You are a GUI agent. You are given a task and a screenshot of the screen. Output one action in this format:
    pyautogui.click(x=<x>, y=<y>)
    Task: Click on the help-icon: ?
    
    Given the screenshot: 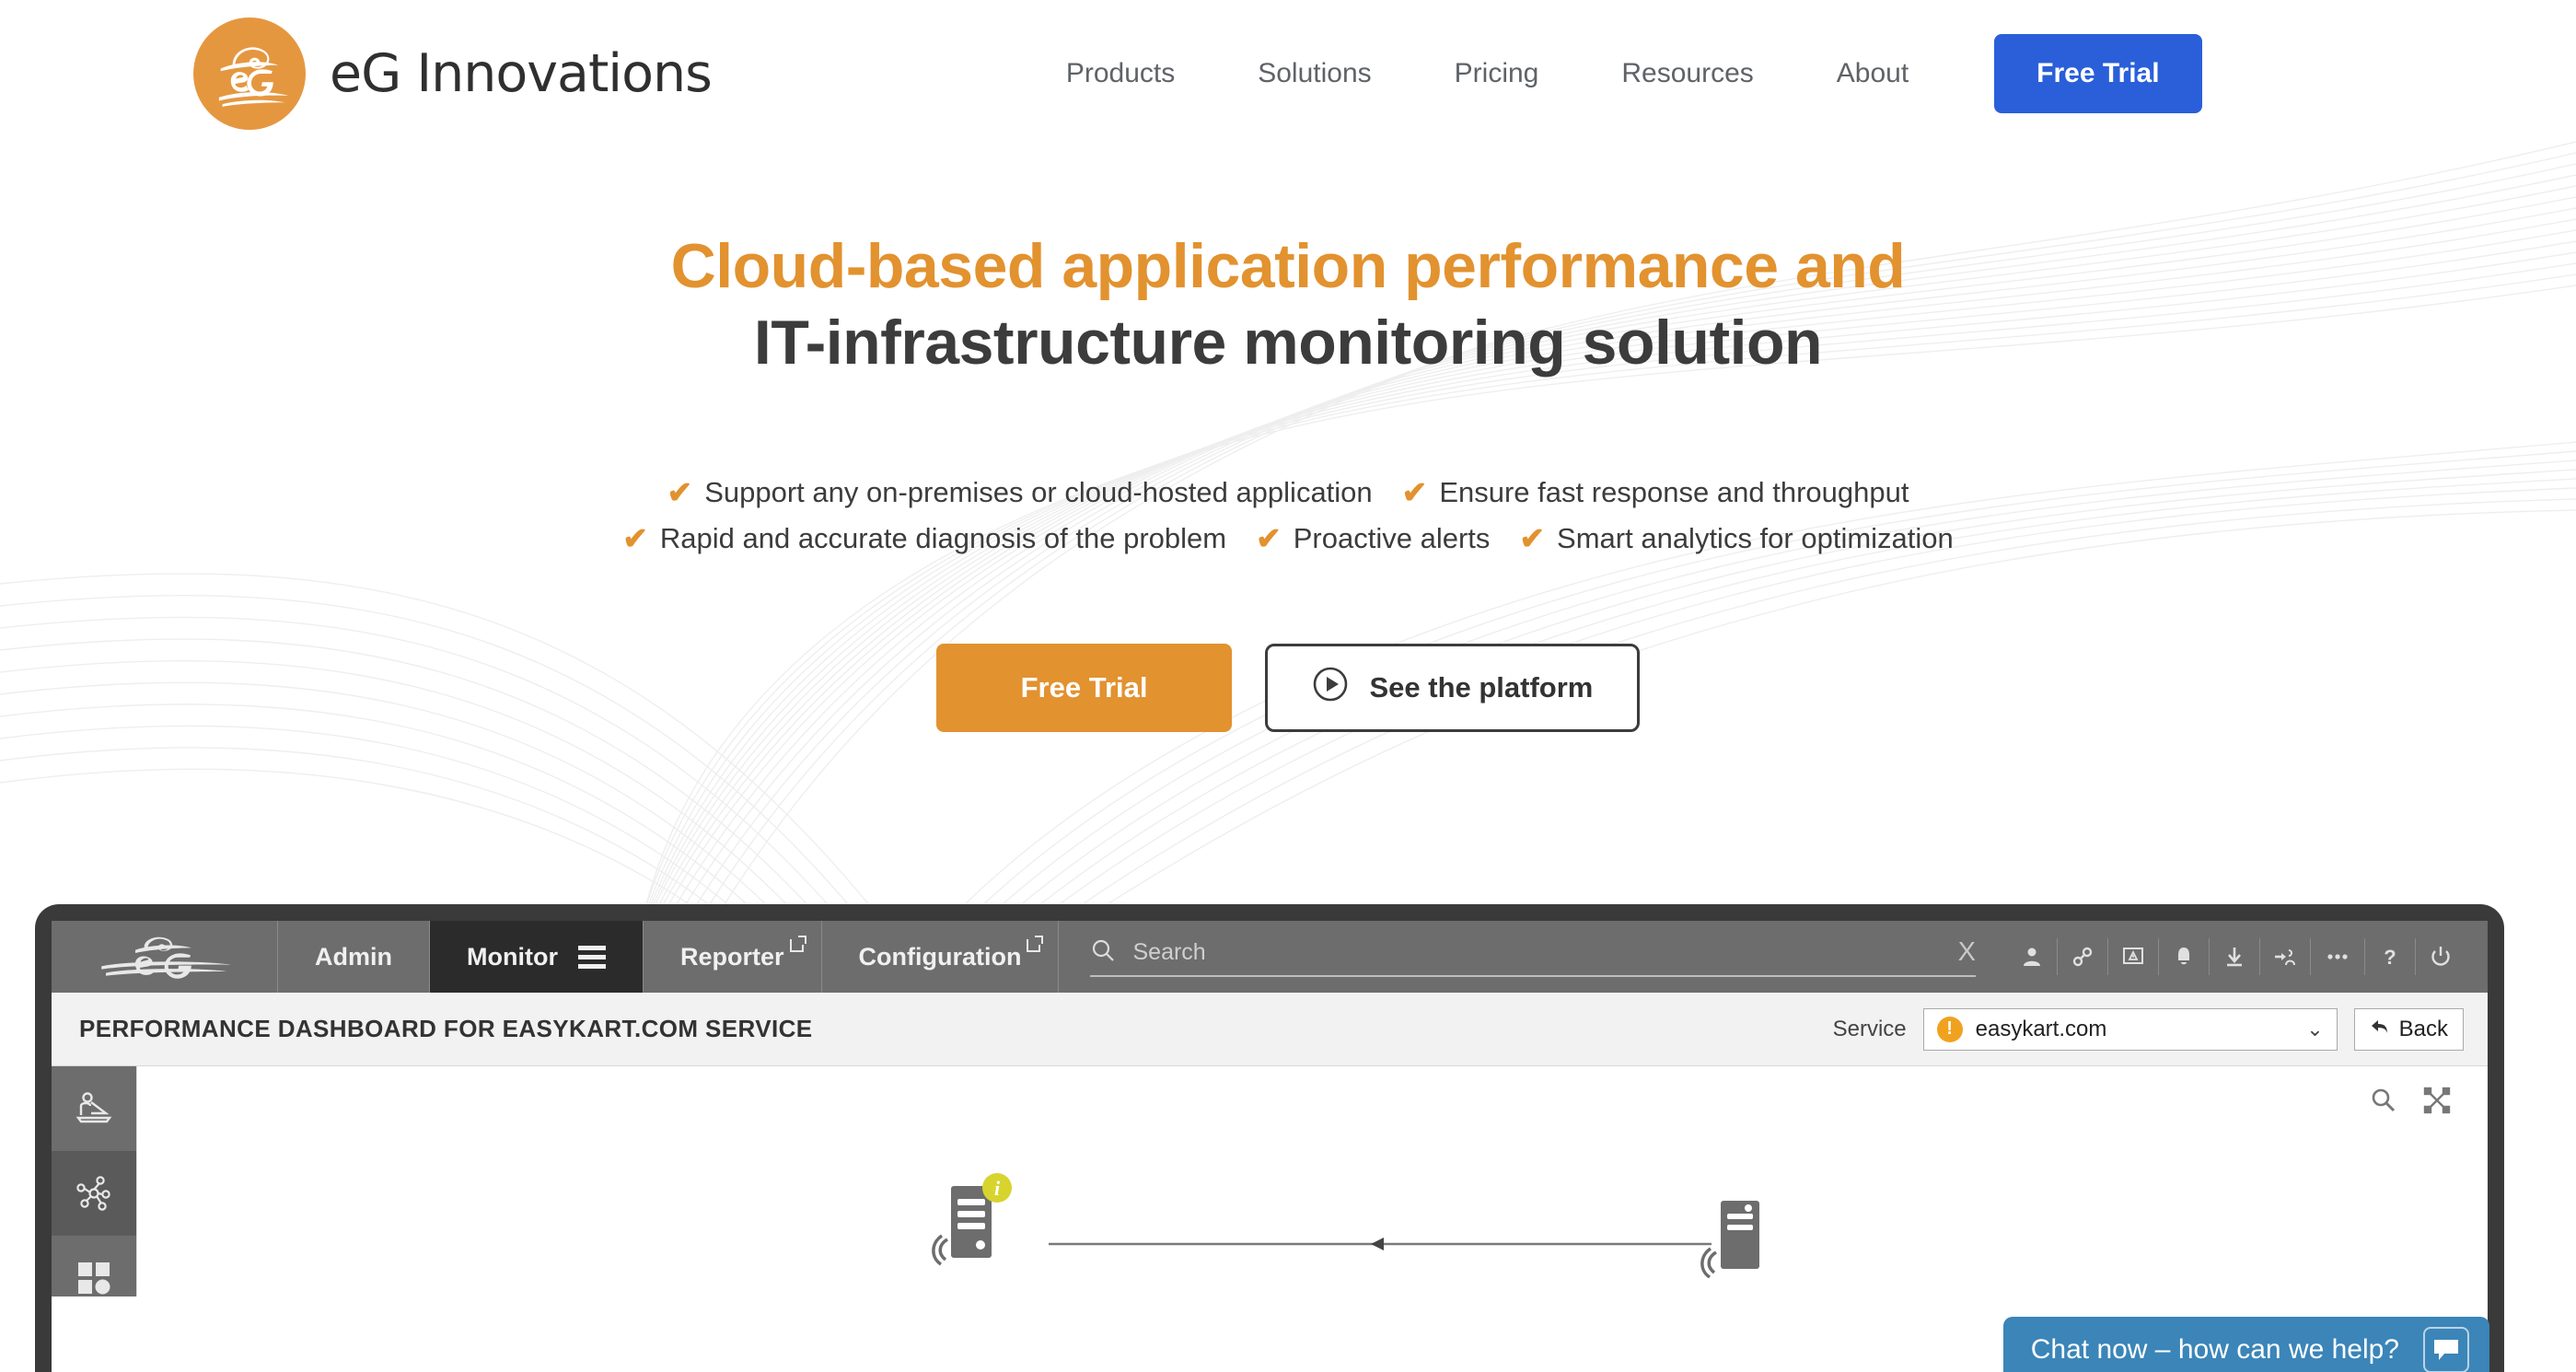 What is the action you would take?
    pyautogui.click(x=2390, y=957)
    